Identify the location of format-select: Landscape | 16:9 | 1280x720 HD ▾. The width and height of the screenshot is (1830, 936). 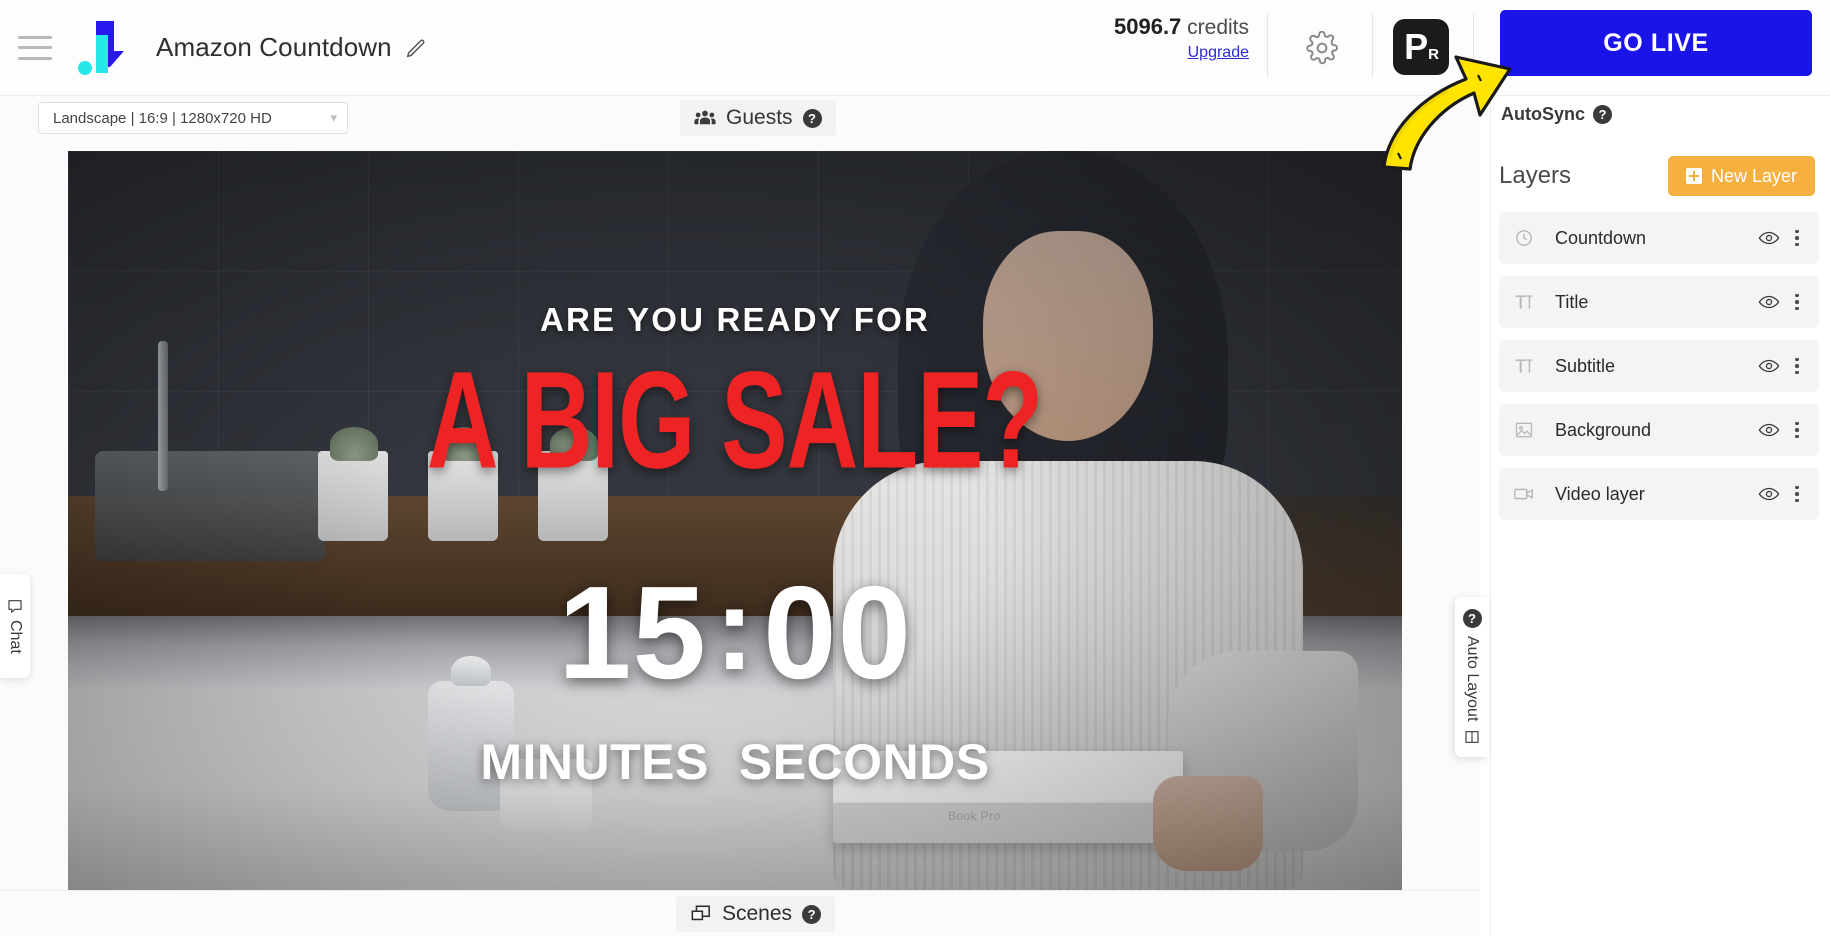
(193, 118).